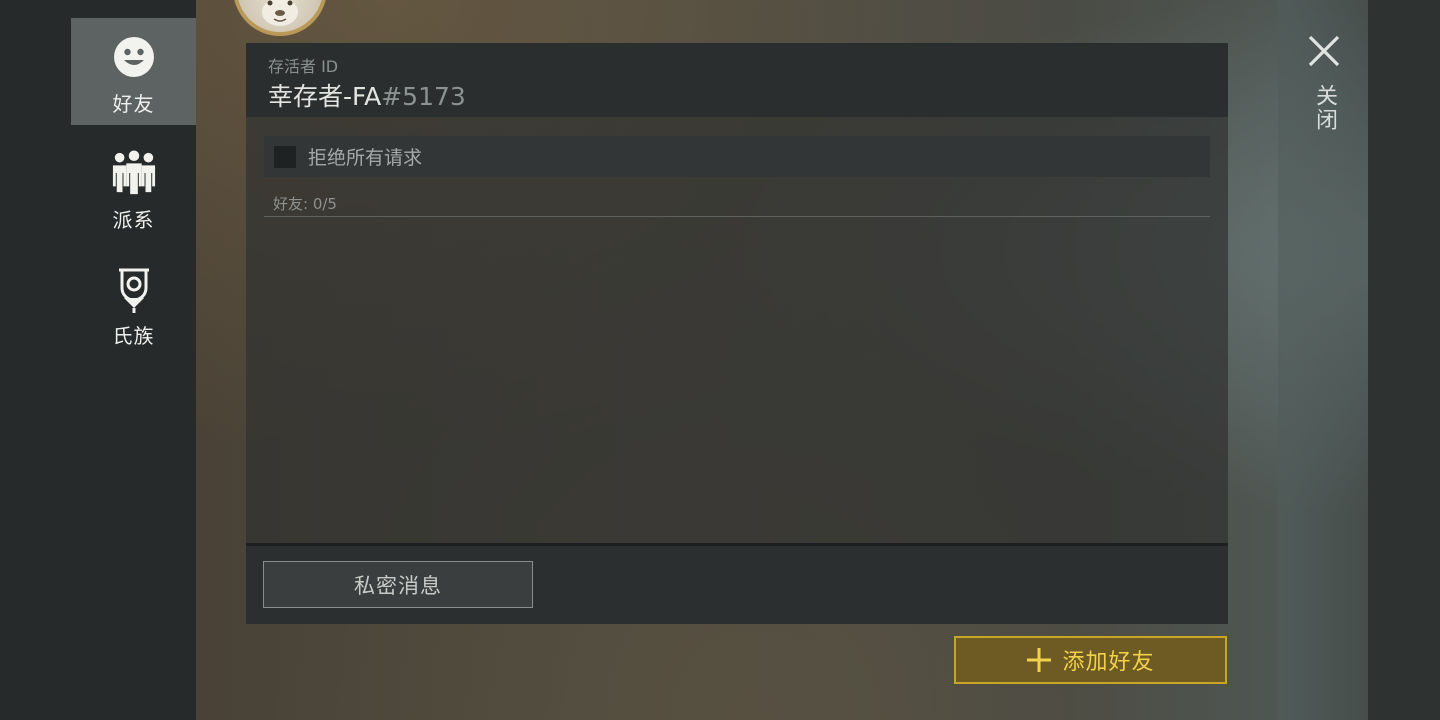 Image resolution: width=1440 pixels, height=720 pixels. I want to click on smiley-icon, so click(134, 57).